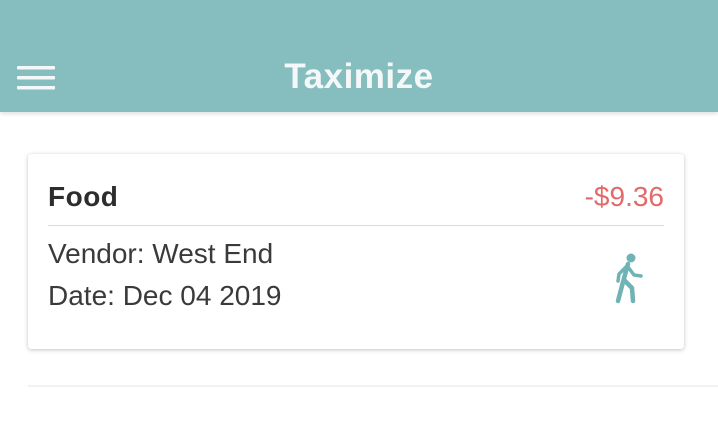 Image resolution: width=718 pixels, height=426 pixels. I want to click on card-divider, so click(356, 225).